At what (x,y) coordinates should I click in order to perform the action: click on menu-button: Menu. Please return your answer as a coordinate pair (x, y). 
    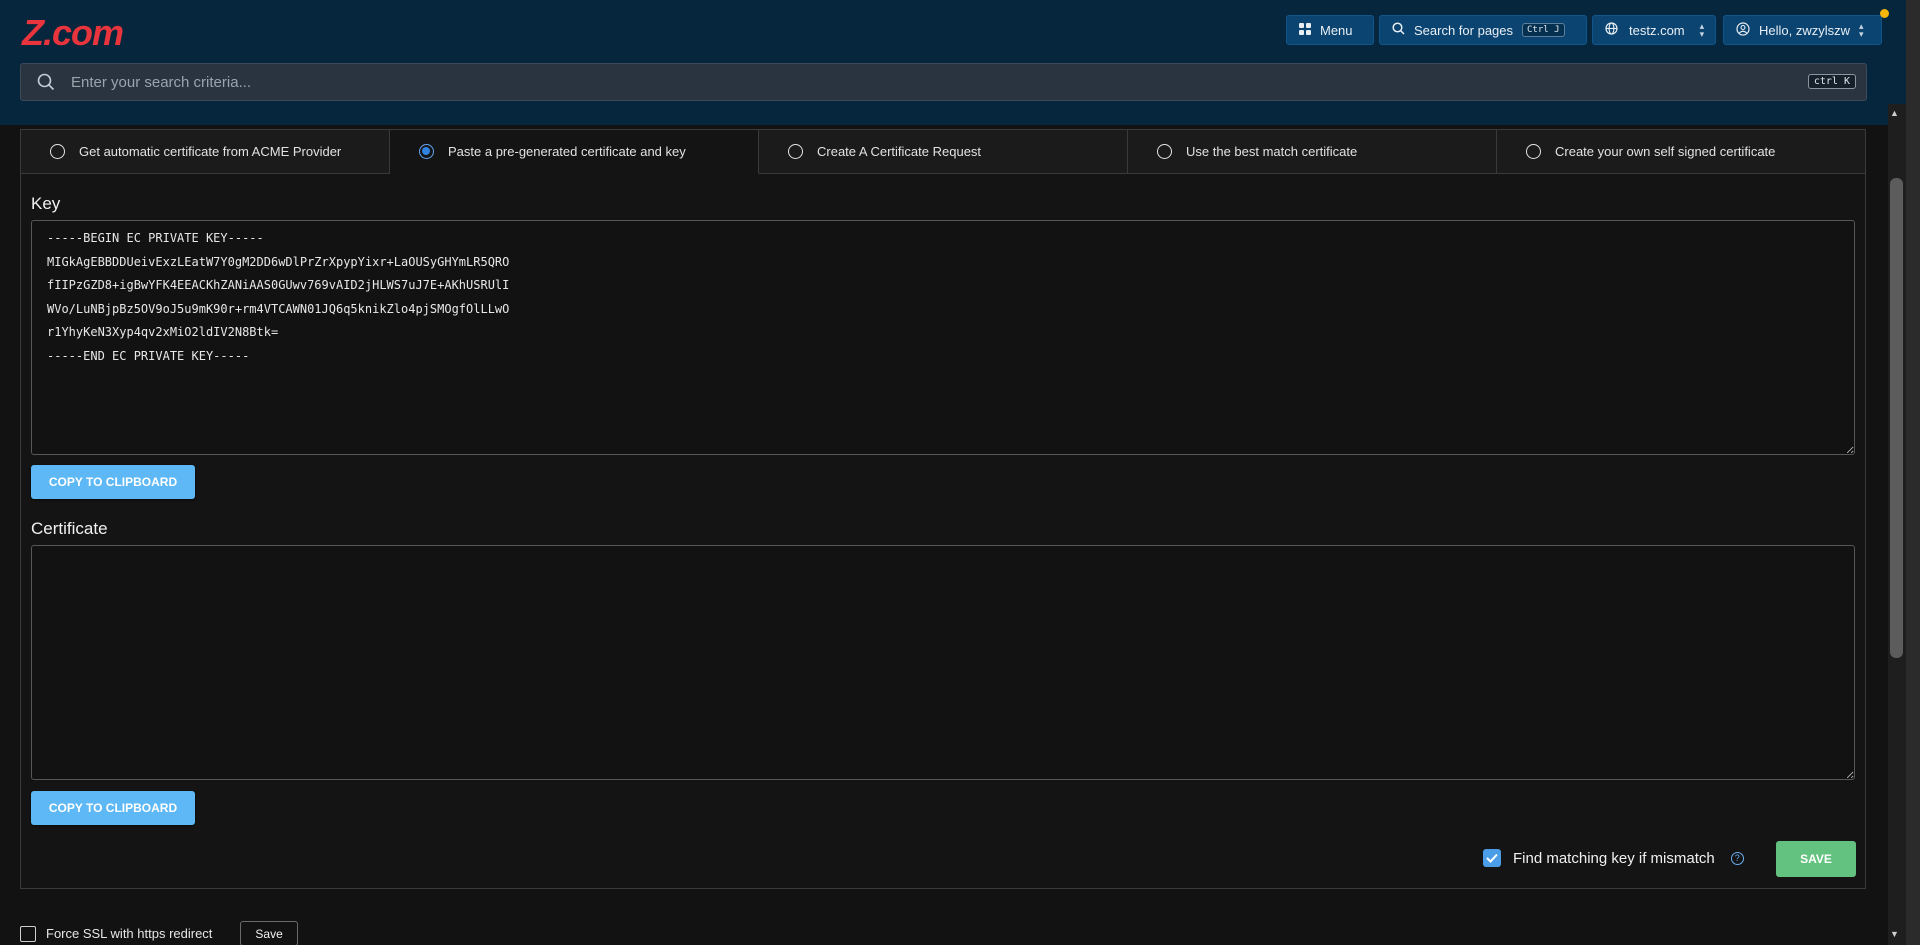
    Looking at the image, I should click on (1330, 30).